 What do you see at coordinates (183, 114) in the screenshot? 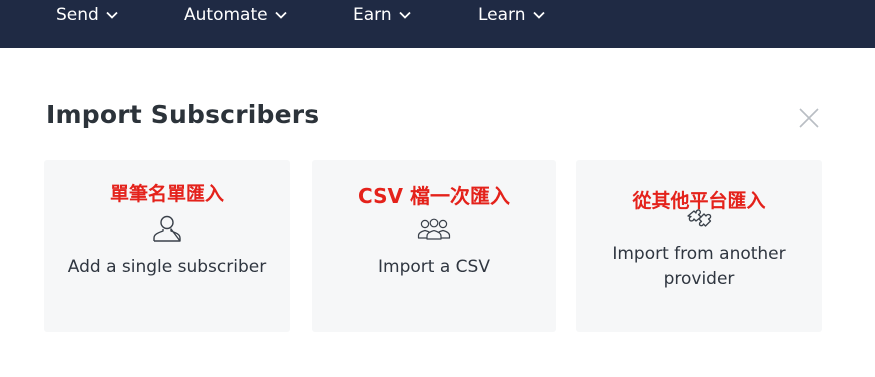
I see `modal-title: Import Subscribers` at bounding box center [183, 114].